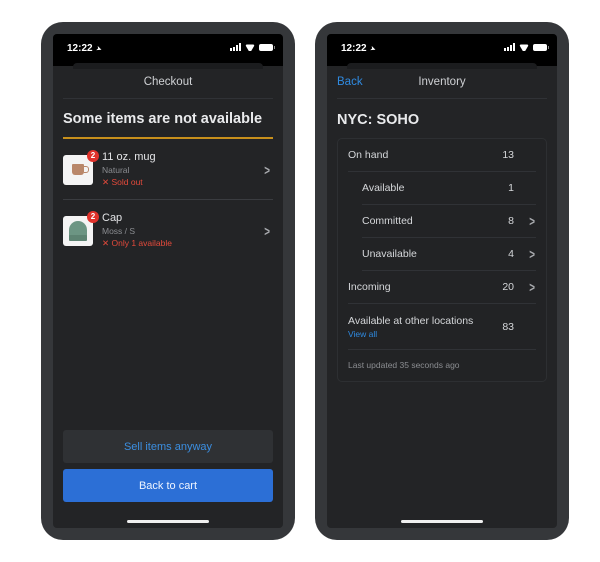 This screenshot has height=562, width=600. I want to click on availability-status: ✕ Sold out, so click(122, 182).